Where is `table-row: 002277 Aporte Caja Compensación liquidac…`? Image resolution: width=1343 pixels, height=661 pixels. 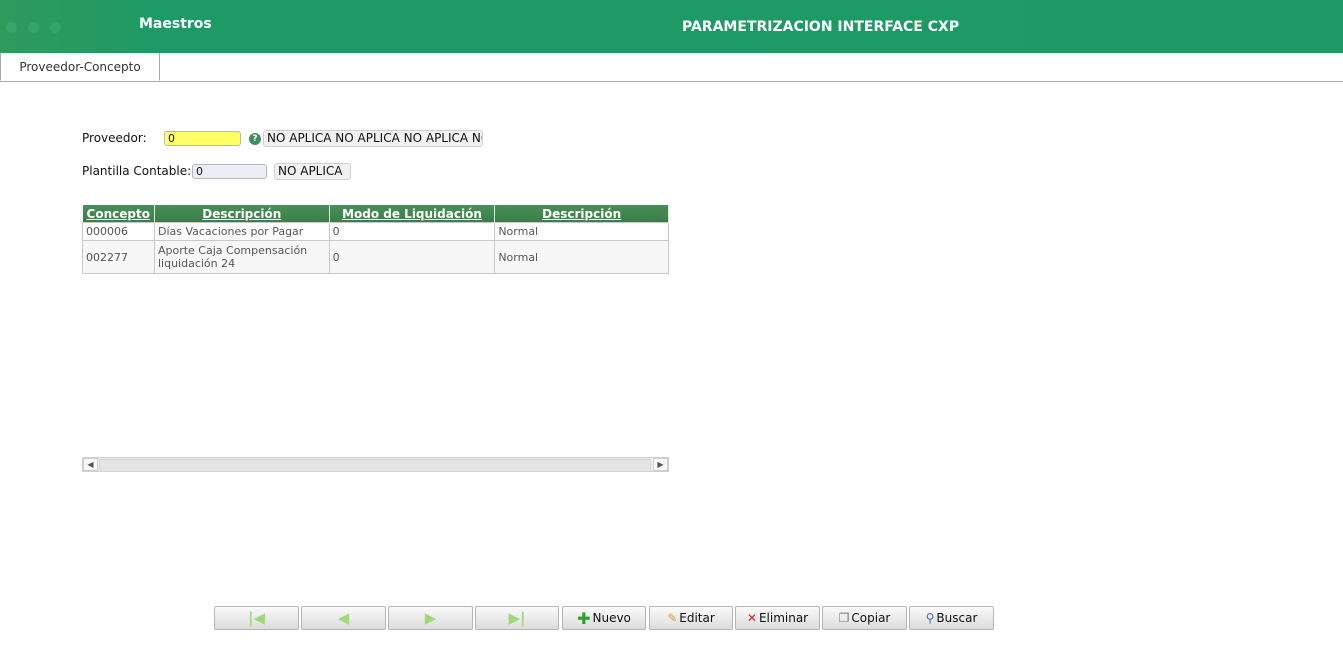 table-row: 002277 Aporte Caja Compensación liquidac… is located at coordinates (375, 257).